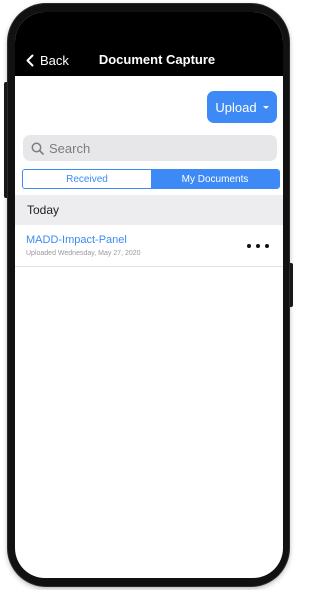 The image size is (320, 590). What do you see at coordinates (157, 59) in the screenshot?
I see `page-title: Document Capture` at bounding box center [157, 59].